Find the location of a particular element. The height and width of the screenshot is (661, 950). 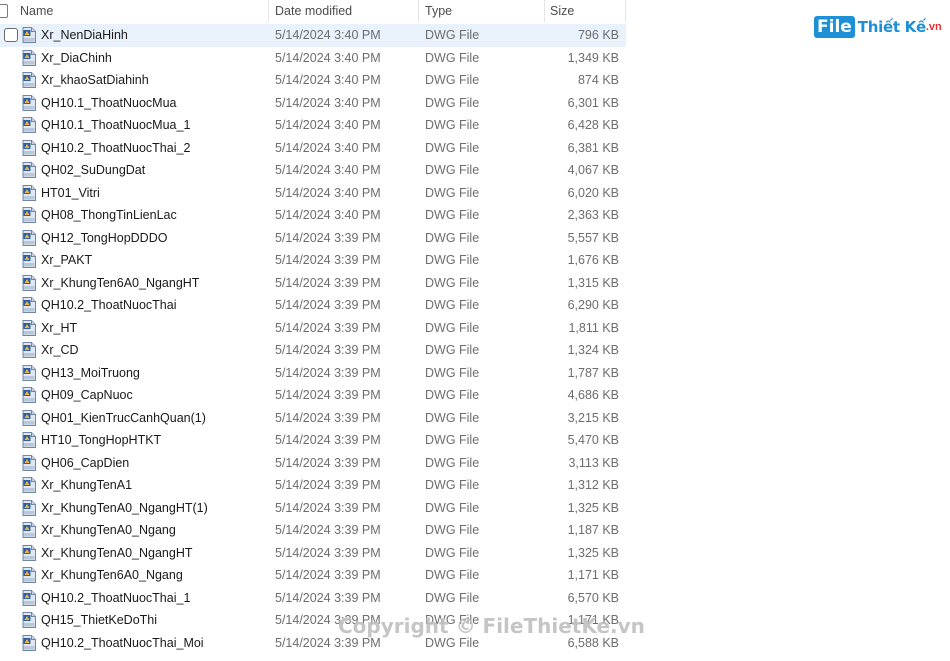

column-header-type: Type is located at coordinates (438, 11).